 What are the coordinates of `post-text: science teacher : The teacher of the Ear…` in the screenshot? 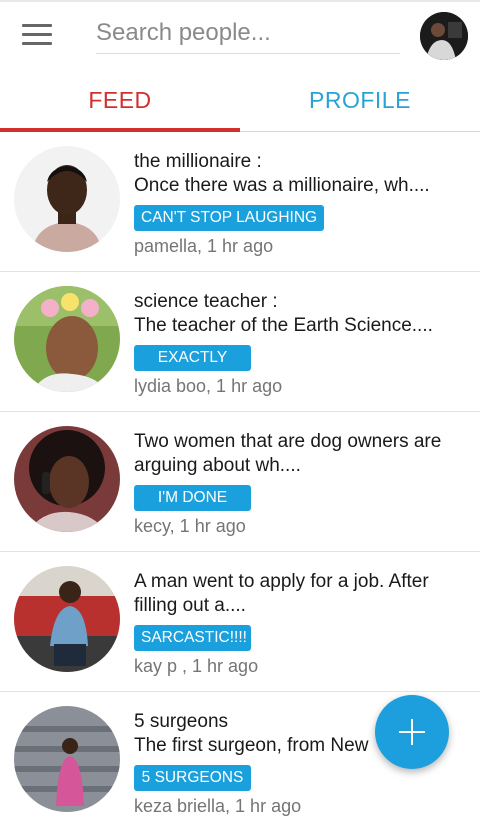 It's located at (304, 314).